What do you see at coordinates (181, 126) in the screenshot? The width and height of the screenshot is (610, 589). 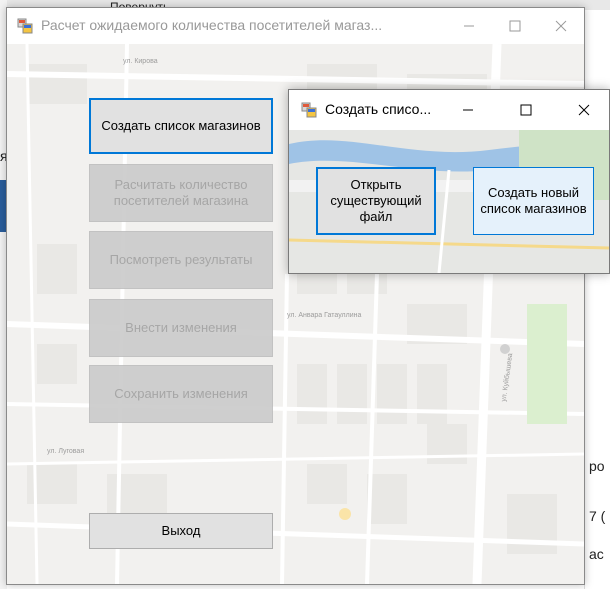 I see `create-store-list-button: Создать список магазинов` at bounding box center [181, 126].